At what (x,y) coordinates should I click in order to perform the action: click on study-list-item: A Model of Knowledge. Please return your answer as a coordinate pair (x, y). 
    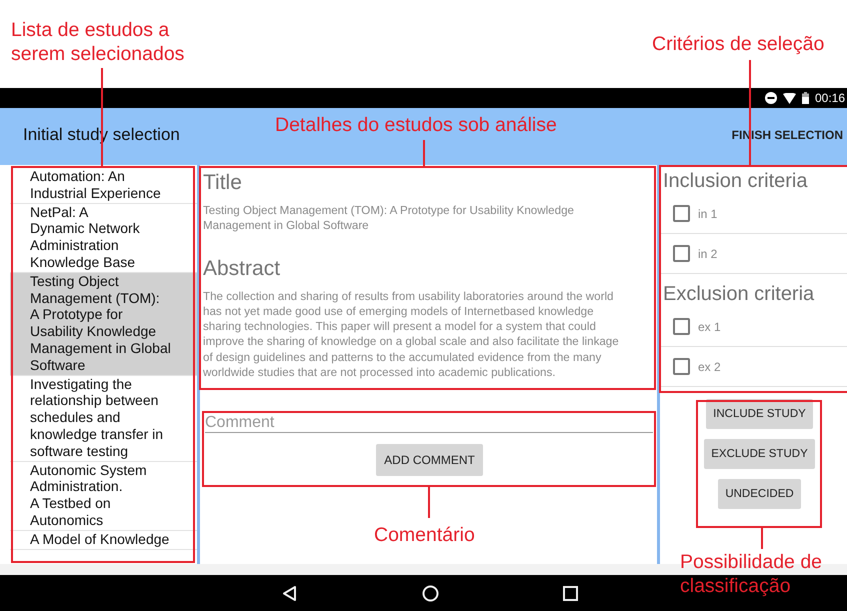
    Looking at the image, I should click on (103, 540).